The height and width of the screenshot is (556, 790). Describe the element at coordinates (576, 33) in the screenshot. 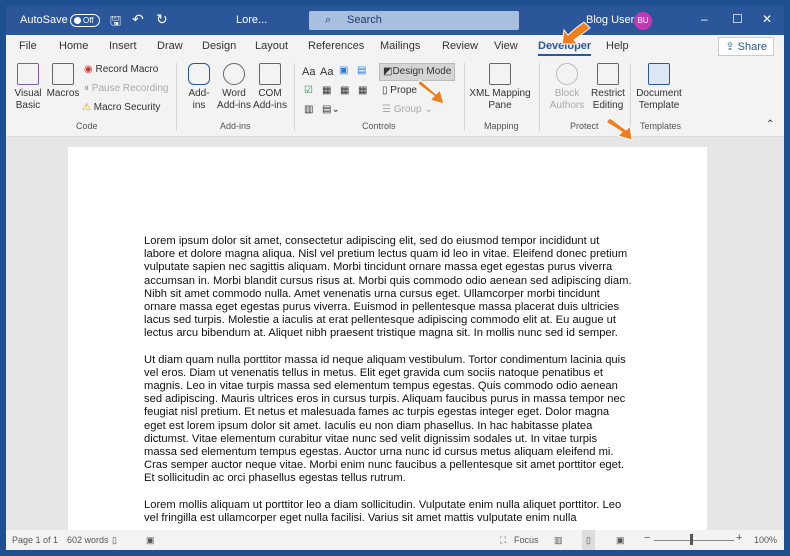

I see `arrow-developer-icon` at that location.